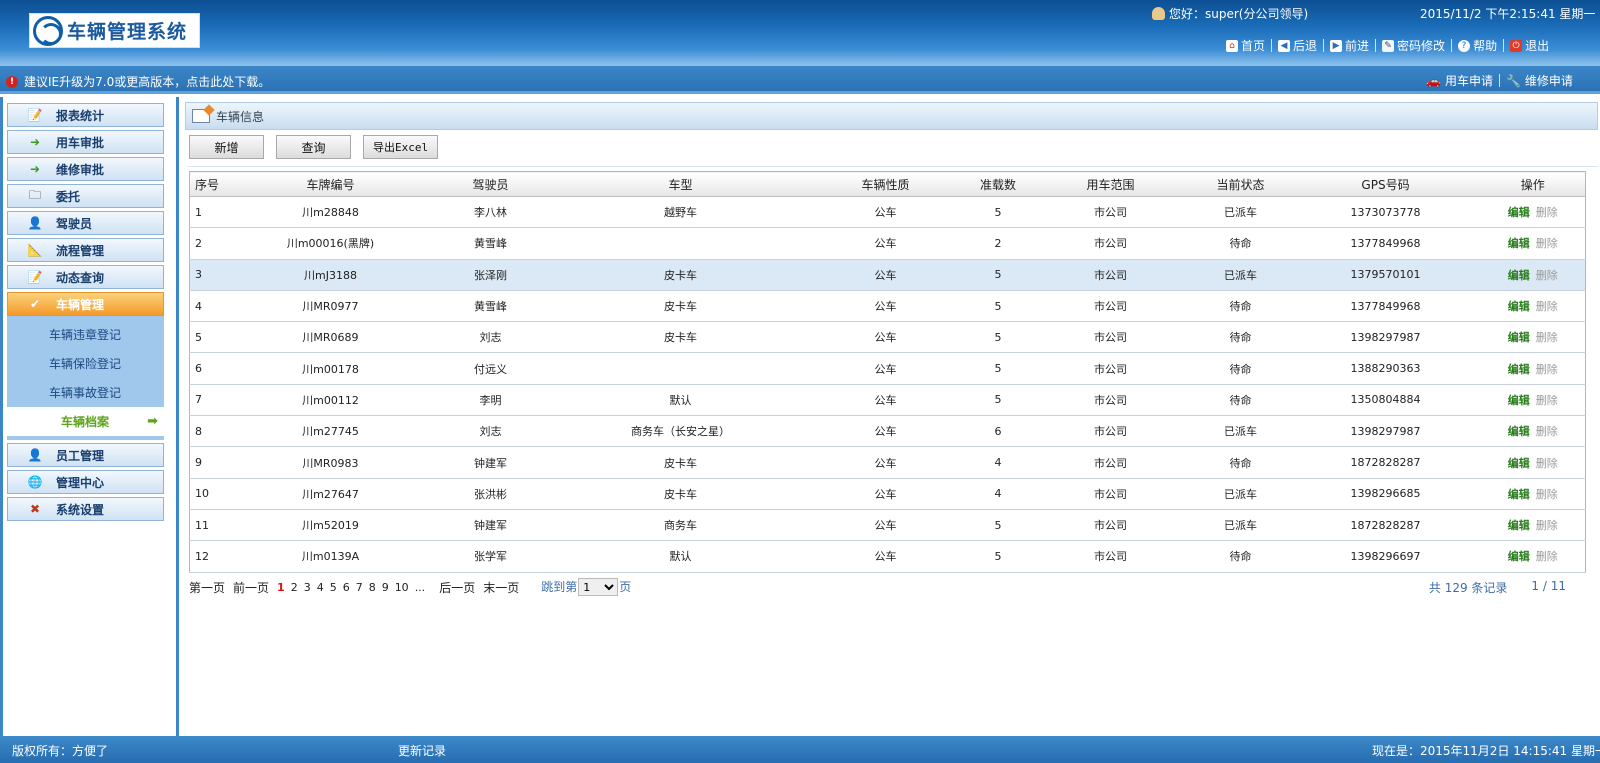 This screenshot has width=1600, height=763. What do you see at coordinates (85, 223) in the screenshot?
I see `sidebar-item-driver: 👤 驾驶员` at bounding box center [85, 223].